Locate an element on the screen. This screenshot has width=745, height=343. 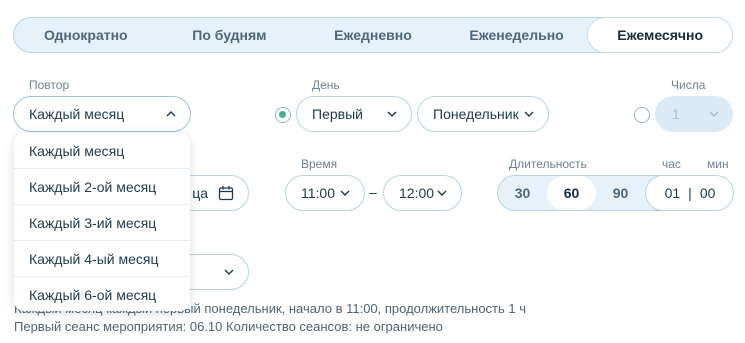
duration-control: 30 60 90 01 | 00 is located at coordinates (615, 193).